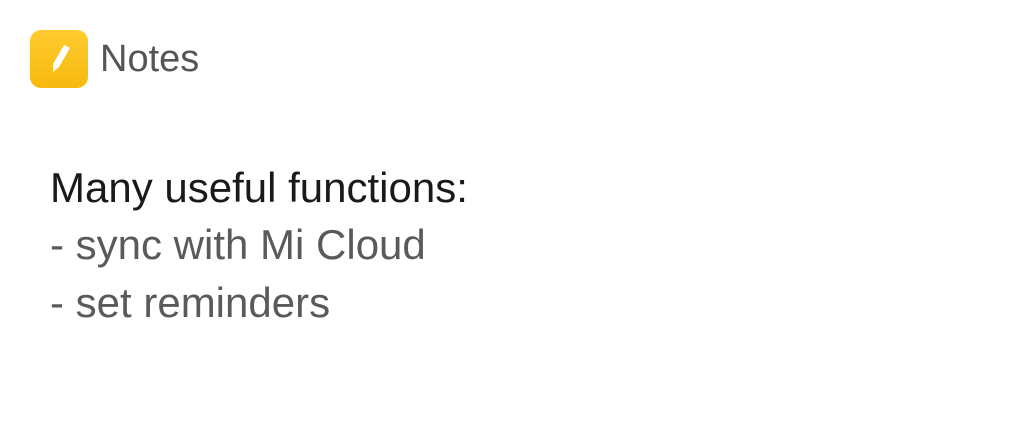 The height and width of the screenshot is (422, 1034). Describe the element at coordinates (150, 59) in the screenshot. I see `app-name: Notes` at that location.